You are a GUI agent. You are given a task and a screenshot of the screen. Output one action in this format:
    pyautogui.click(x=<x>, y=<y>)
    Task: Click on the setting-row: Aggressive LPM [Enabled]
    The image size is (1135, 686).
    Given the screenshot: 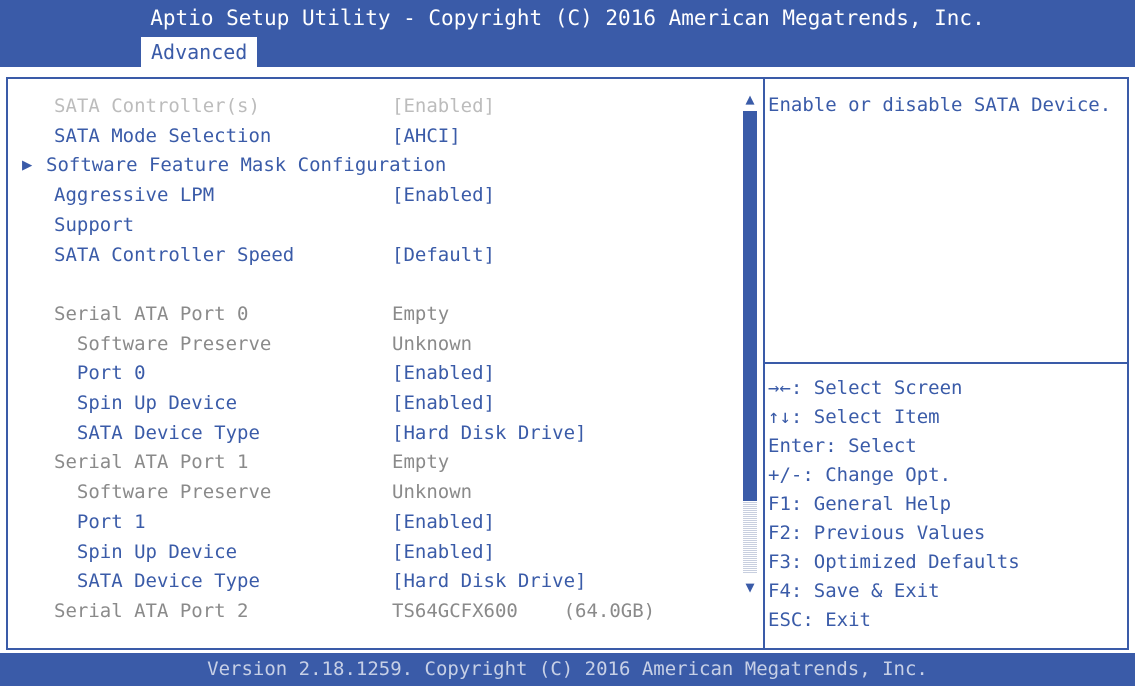 What is the action you would take?
    pyautogui.click(x=377, y=195)
    